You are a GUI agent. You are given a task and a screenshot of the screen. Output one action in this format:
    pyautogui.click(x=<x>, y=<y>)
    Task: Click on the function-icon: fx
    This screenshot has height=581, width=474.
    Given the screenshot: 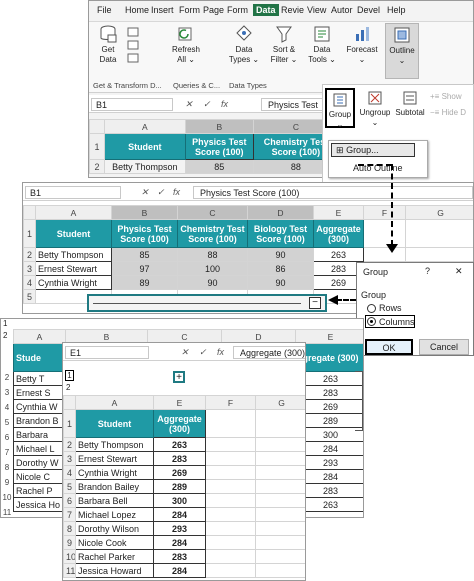 What is the action you would take?
    pyautogui.click(x=224, y=104)
    